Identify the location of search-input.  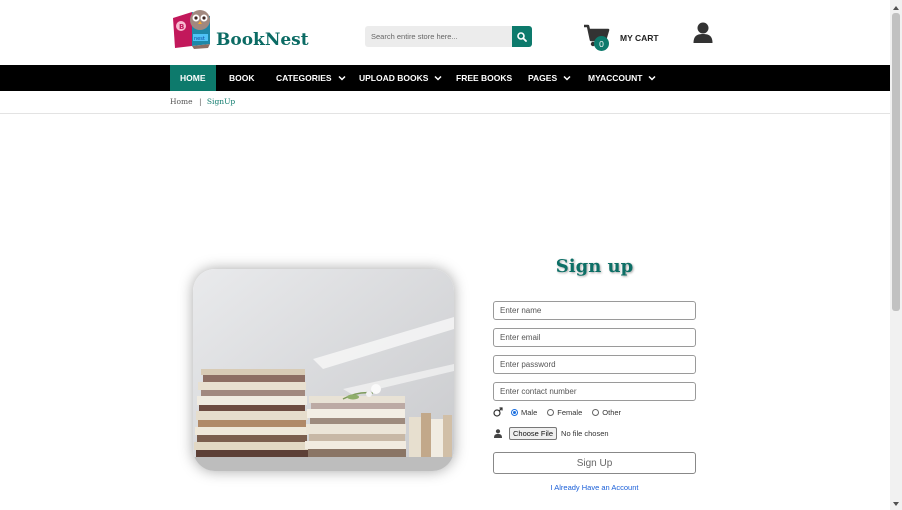
(439, 36).